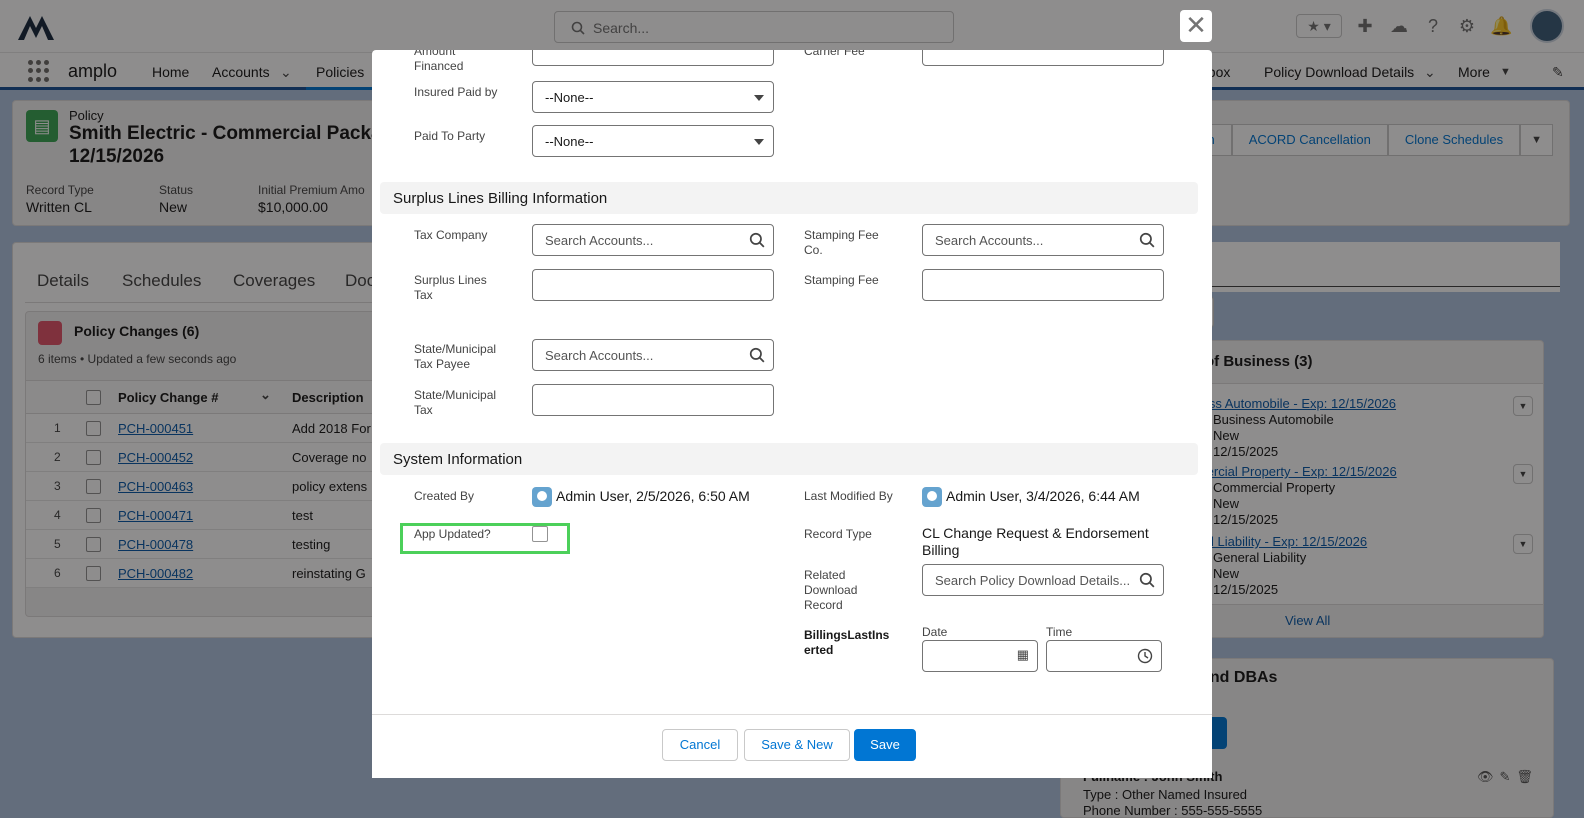 This screenshot has width=1584, height=818. Describe the element at coordinates (455, 356) in the screenshot. I see `state-tax-payee-label: State/Municipal Tax Payee` at that location.